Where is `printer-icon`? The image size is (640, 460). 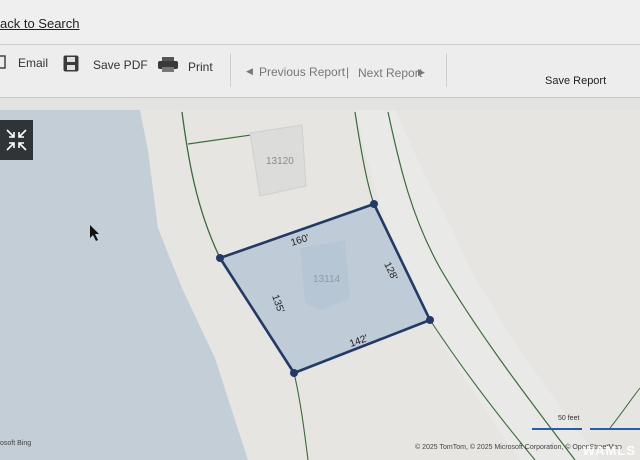 printer-icon is located at coordinates (168, 64).